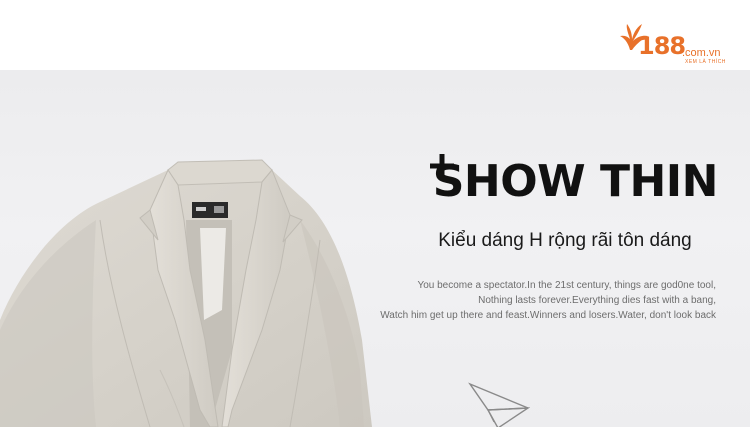  What do you see at coordinates (701, 53) in the screenshot?
I see `logo-domain: .com.vn` at bounding box center [701, 53].